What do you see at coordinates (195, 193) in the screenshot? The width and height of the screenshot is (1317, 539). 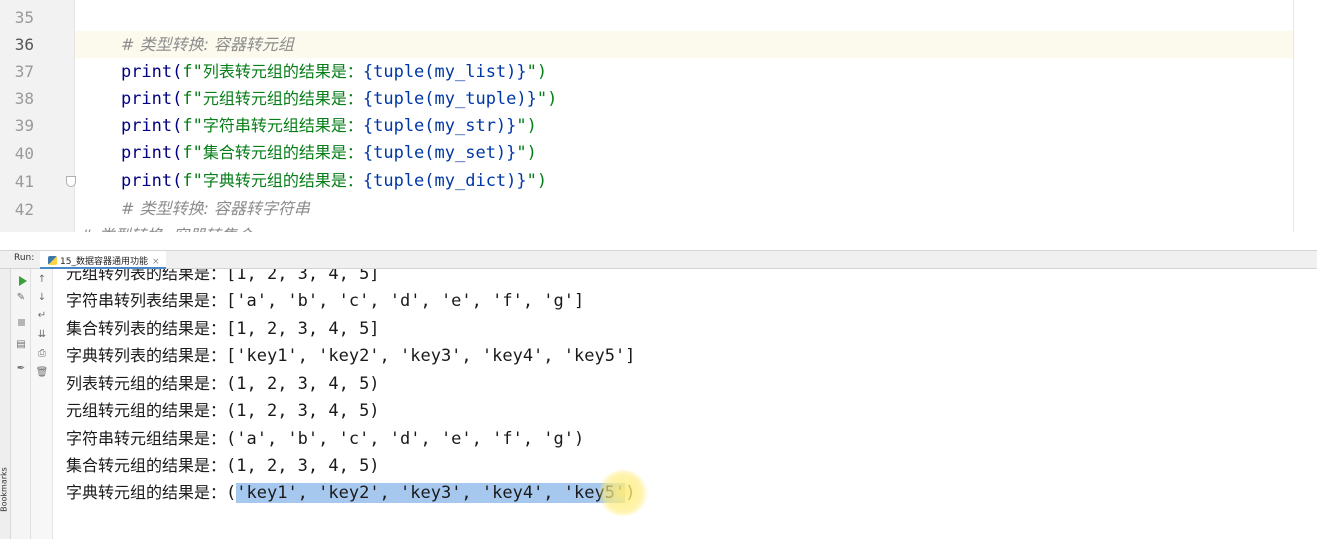 I see `code-line: # 类型转换: 容器转字符串` at bounding box center [195, 193].